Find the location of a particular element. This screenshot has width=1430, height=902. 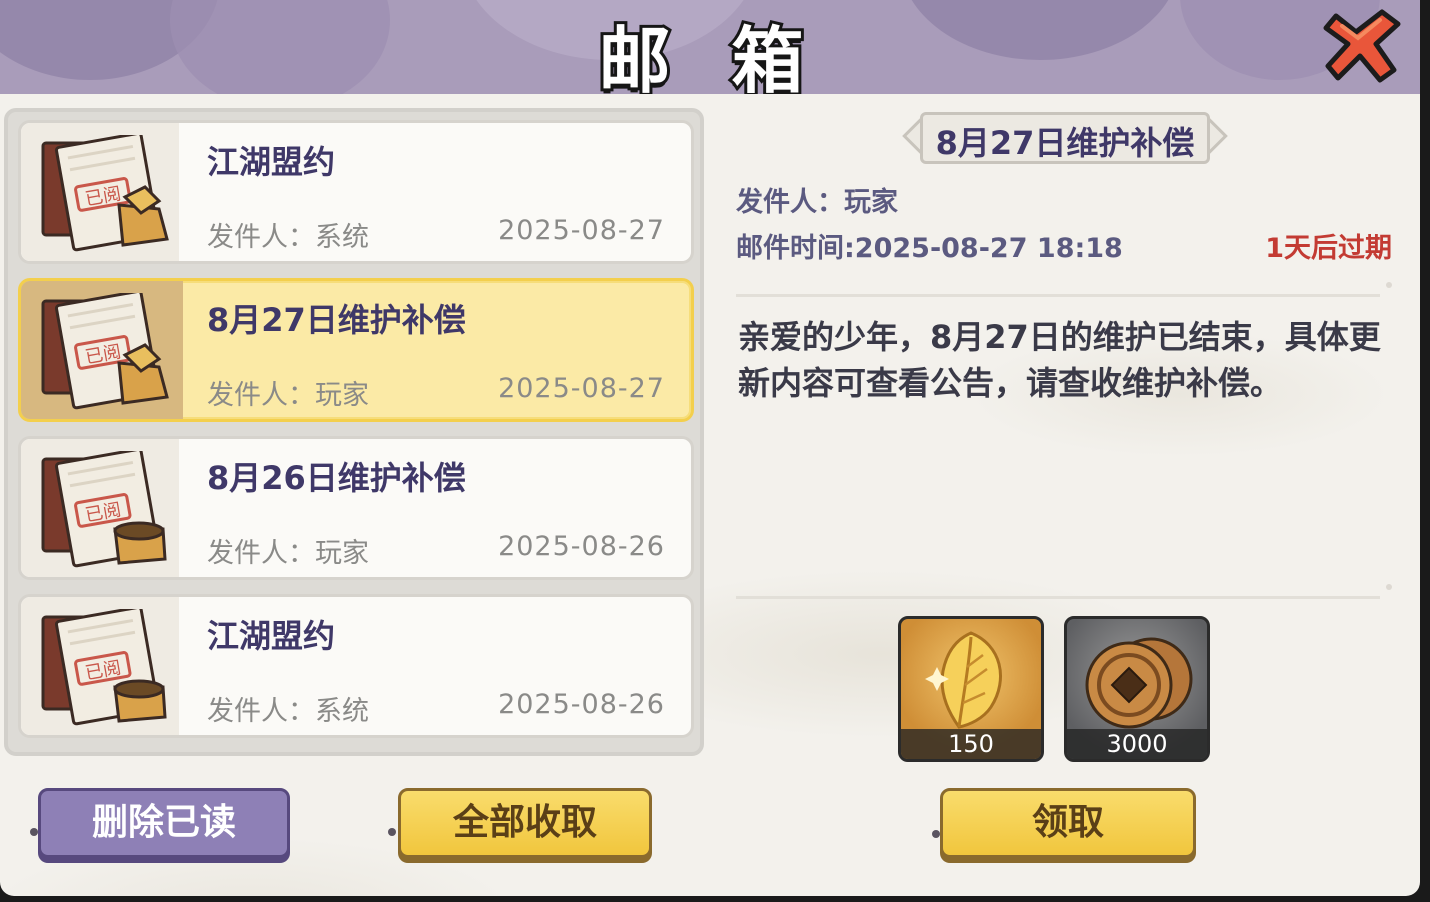

mail-item-2: 已阅 8月27日维护补偿 发件人：玩家 2025-08-27 is located at coordinates (356, 350).